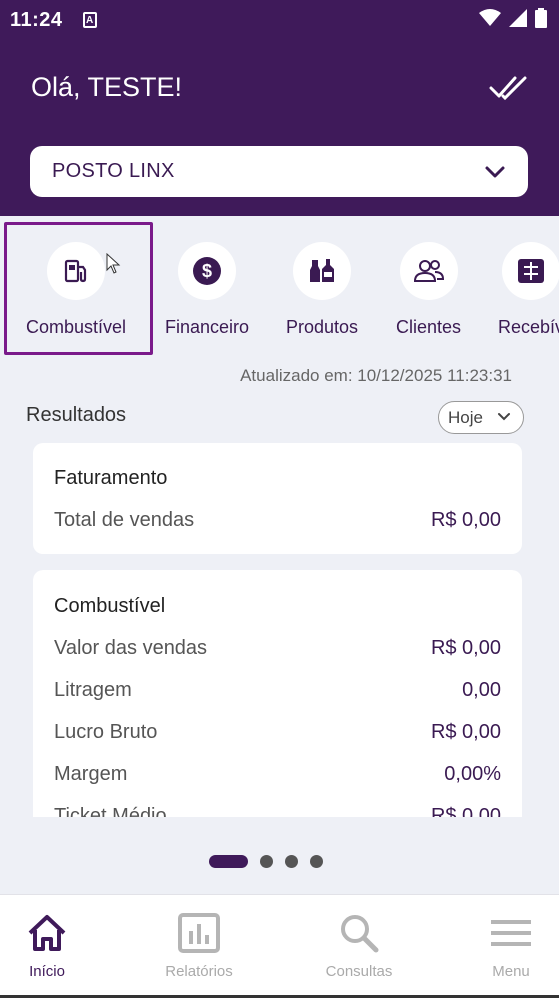 The image size is (559, 998). I want to click on battery-icon, so click(541, 18).